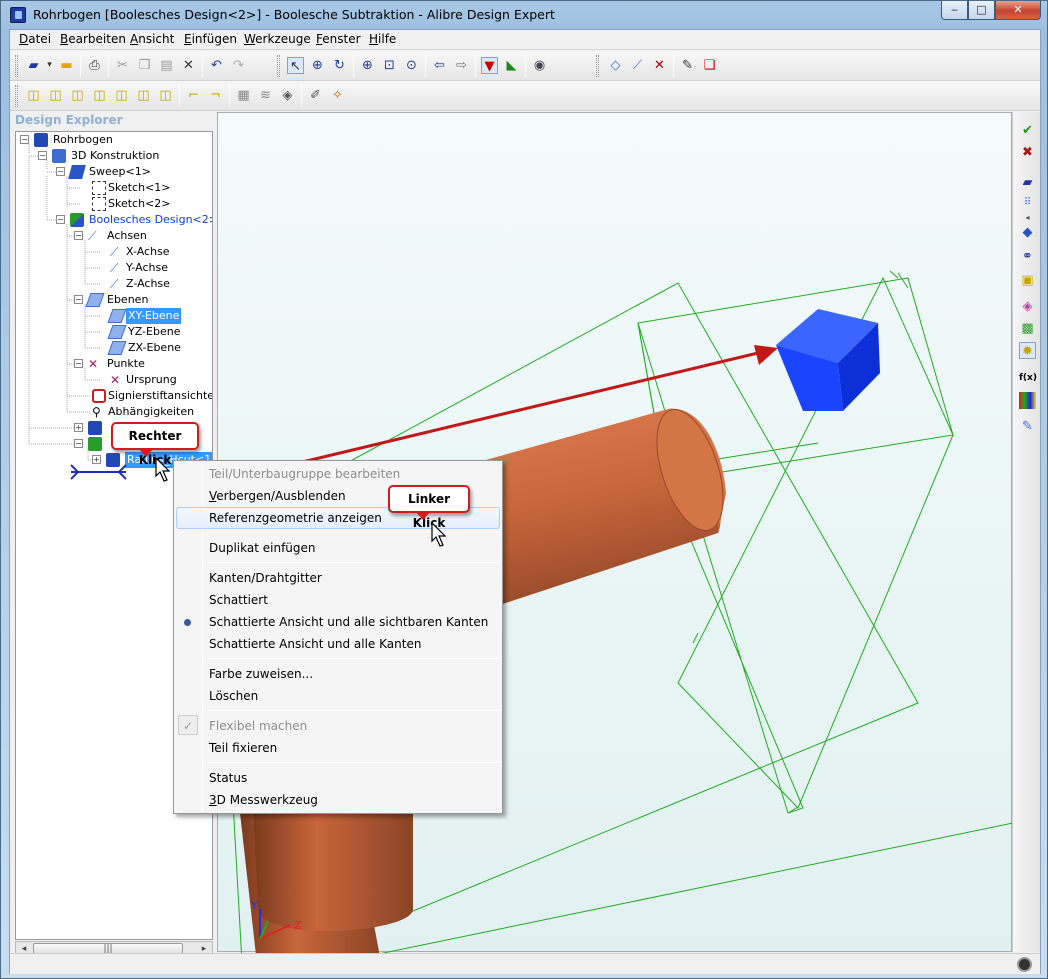  Describe the element at coordinates (439, 65) in the screenshot. I see `back-arrow-icon: ⇦` at that location.